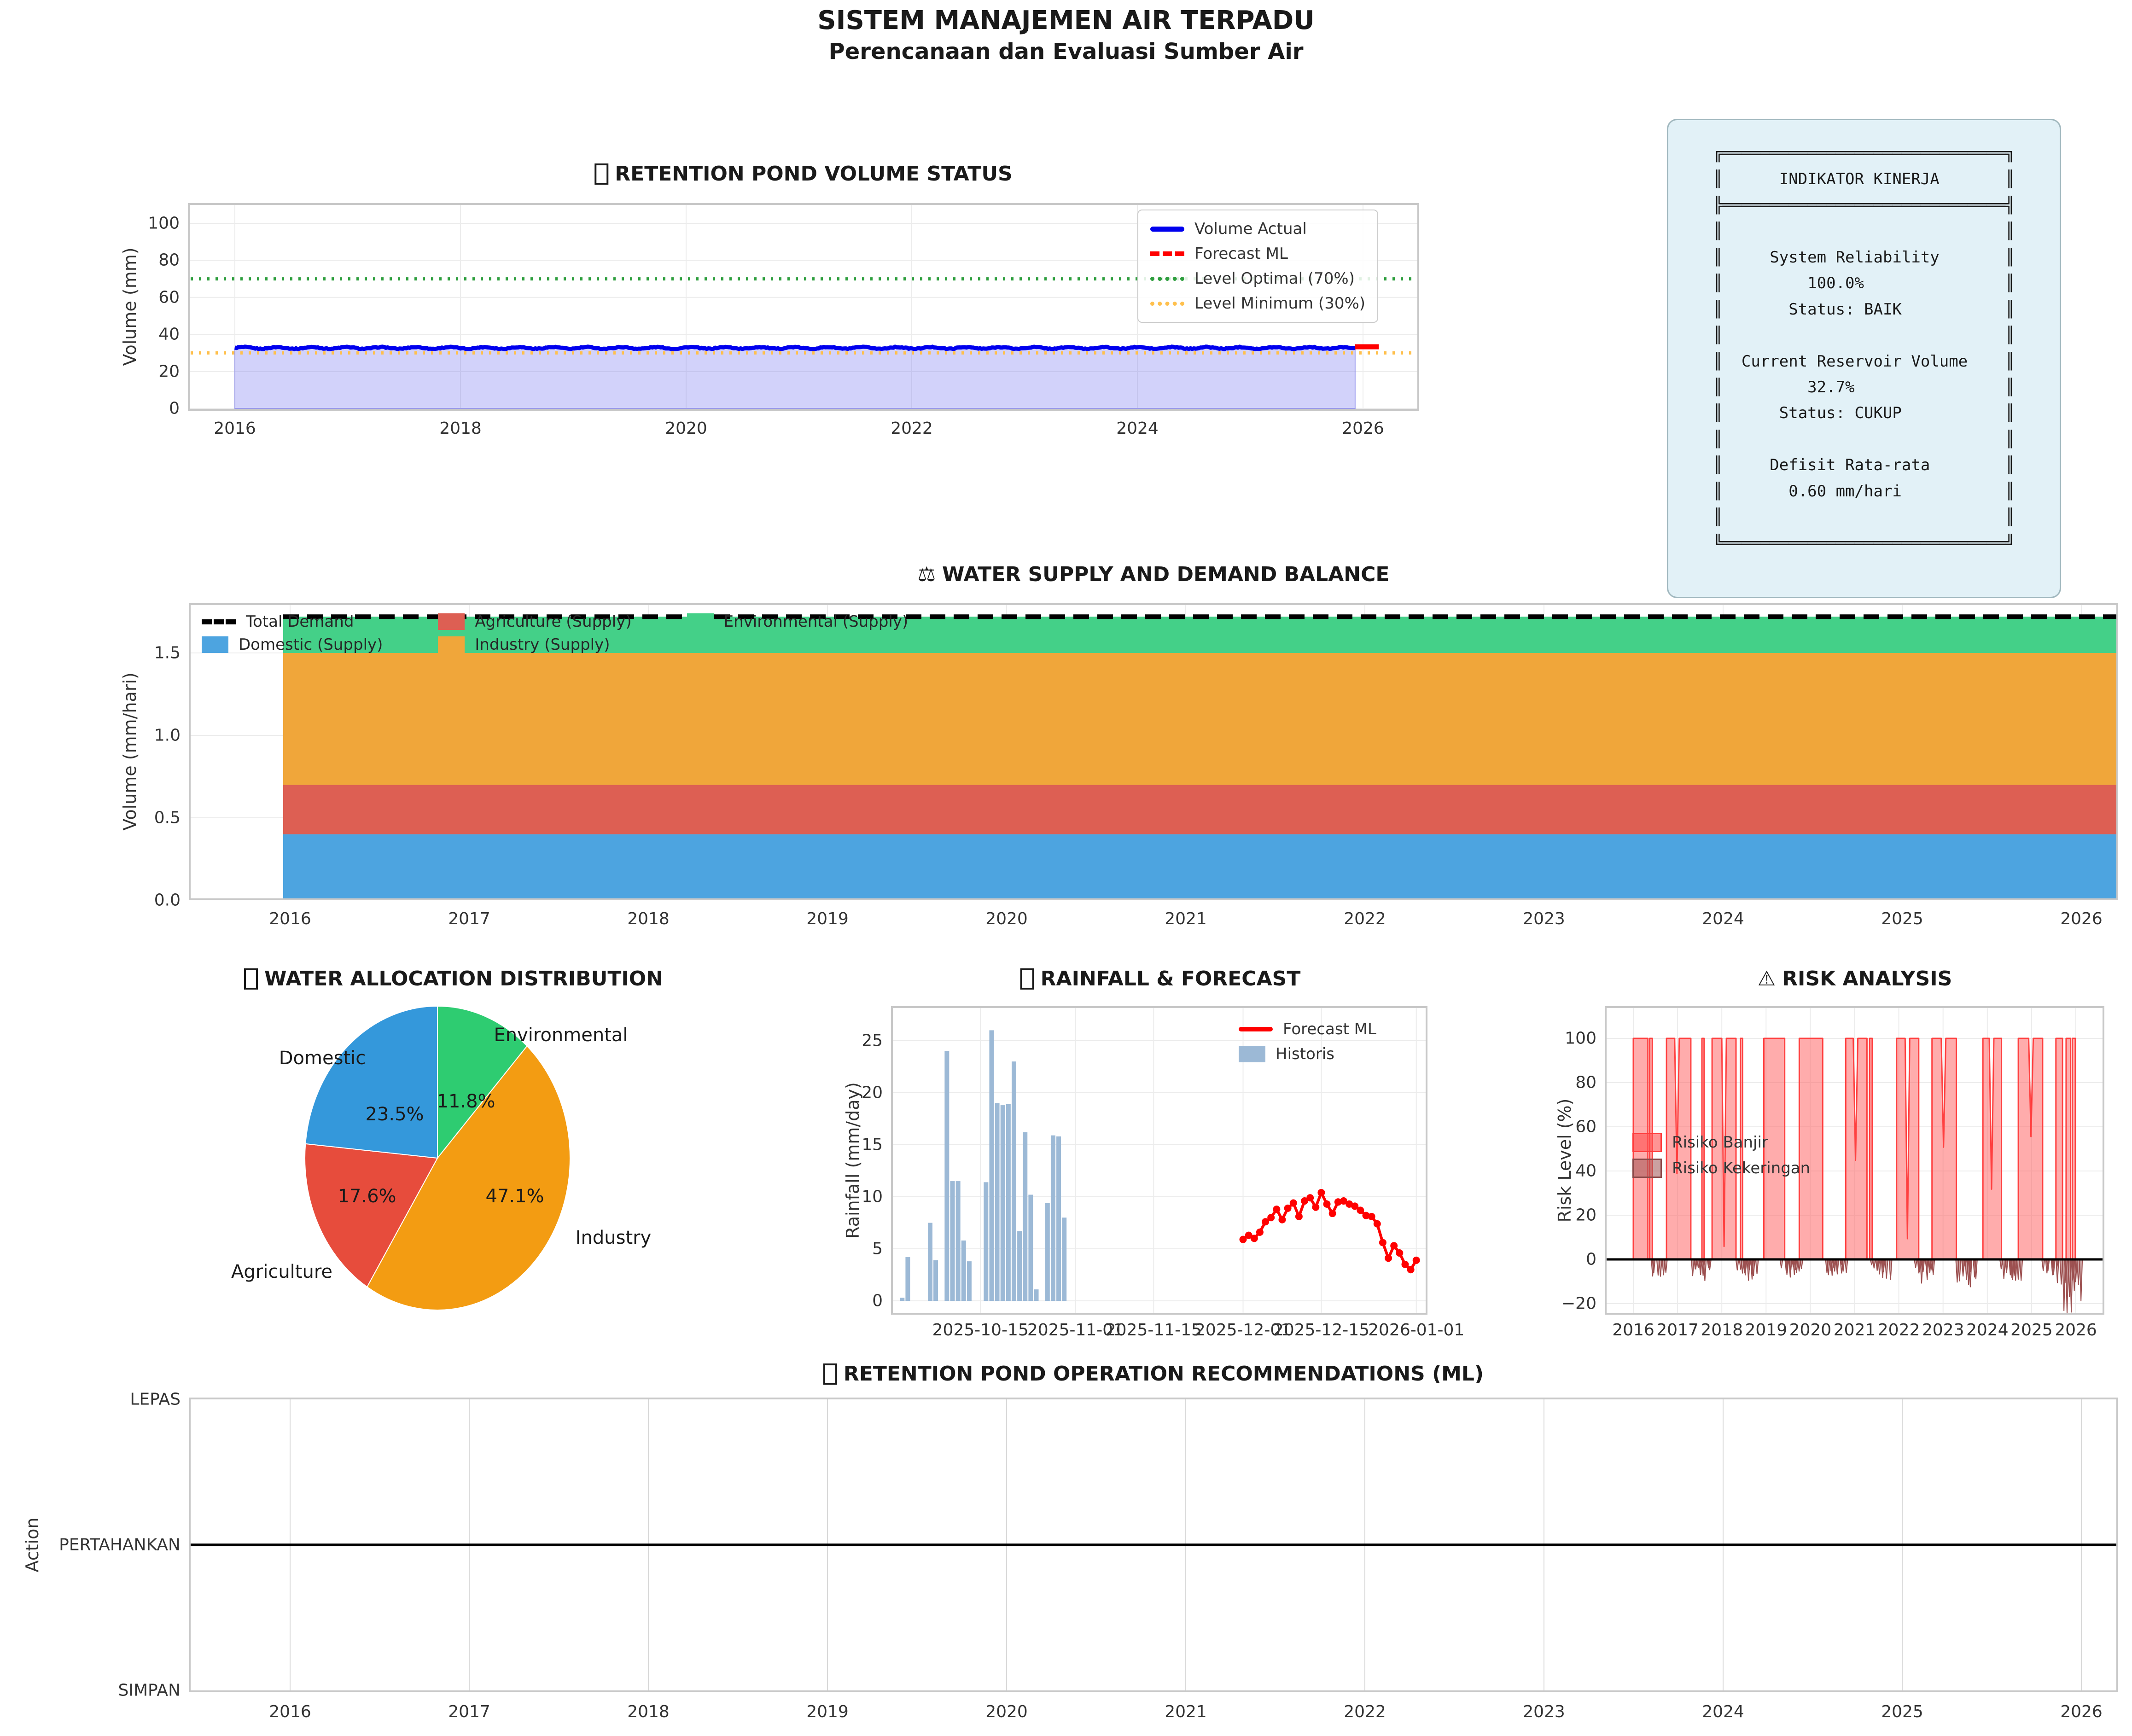 This screenshot has height=1736, width=2132. What do you see at coordinates (466, 1101) in the screenshot?
I see `pie-percent-label: 11.8%` at bounding box center [466, 1101].